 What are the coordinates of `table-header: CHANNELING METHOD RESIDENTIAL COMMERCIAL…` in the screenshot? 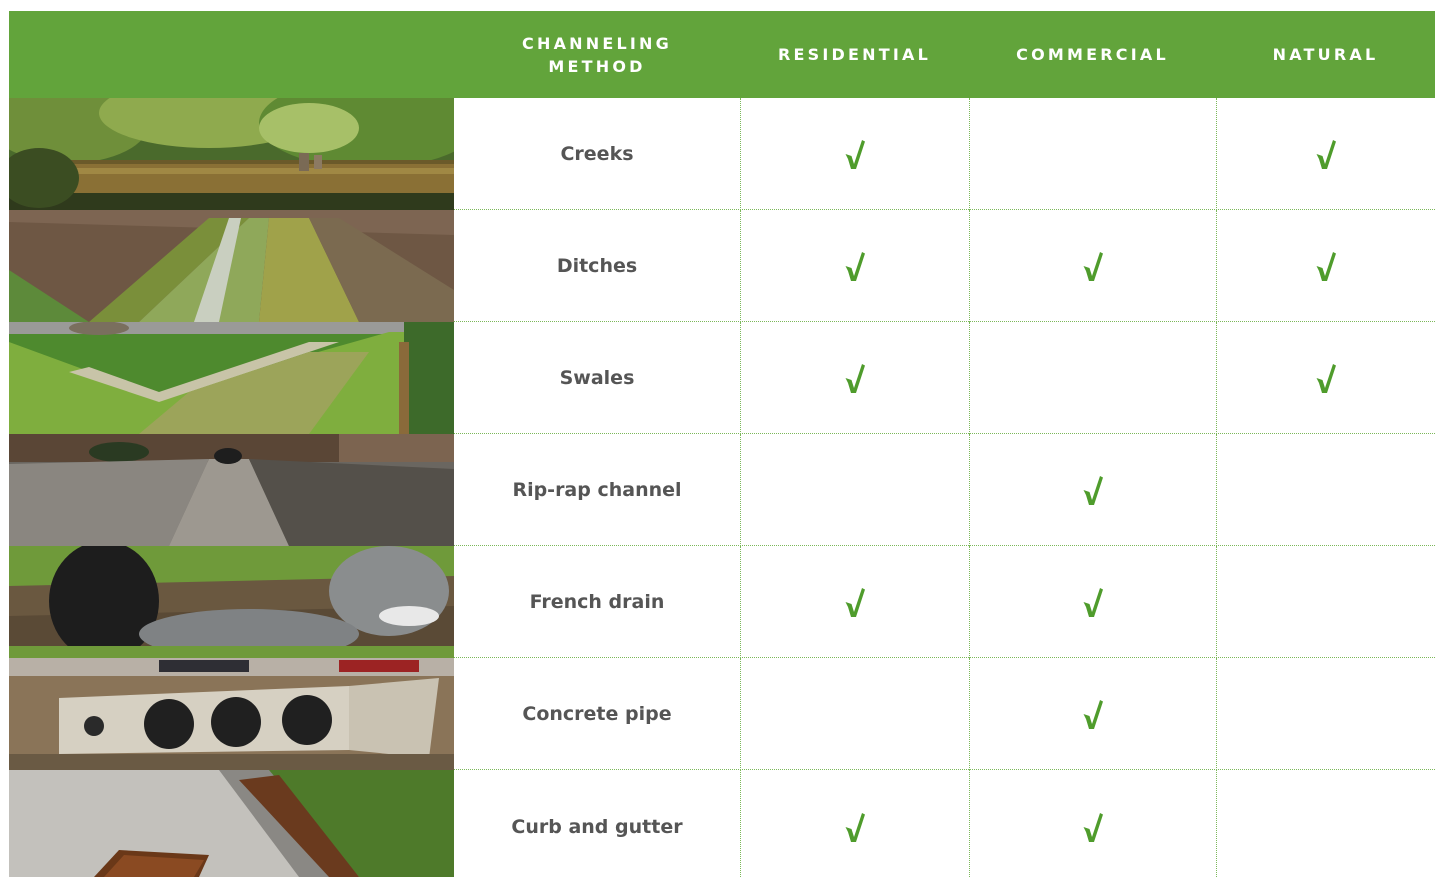 It's located at (722, 54).